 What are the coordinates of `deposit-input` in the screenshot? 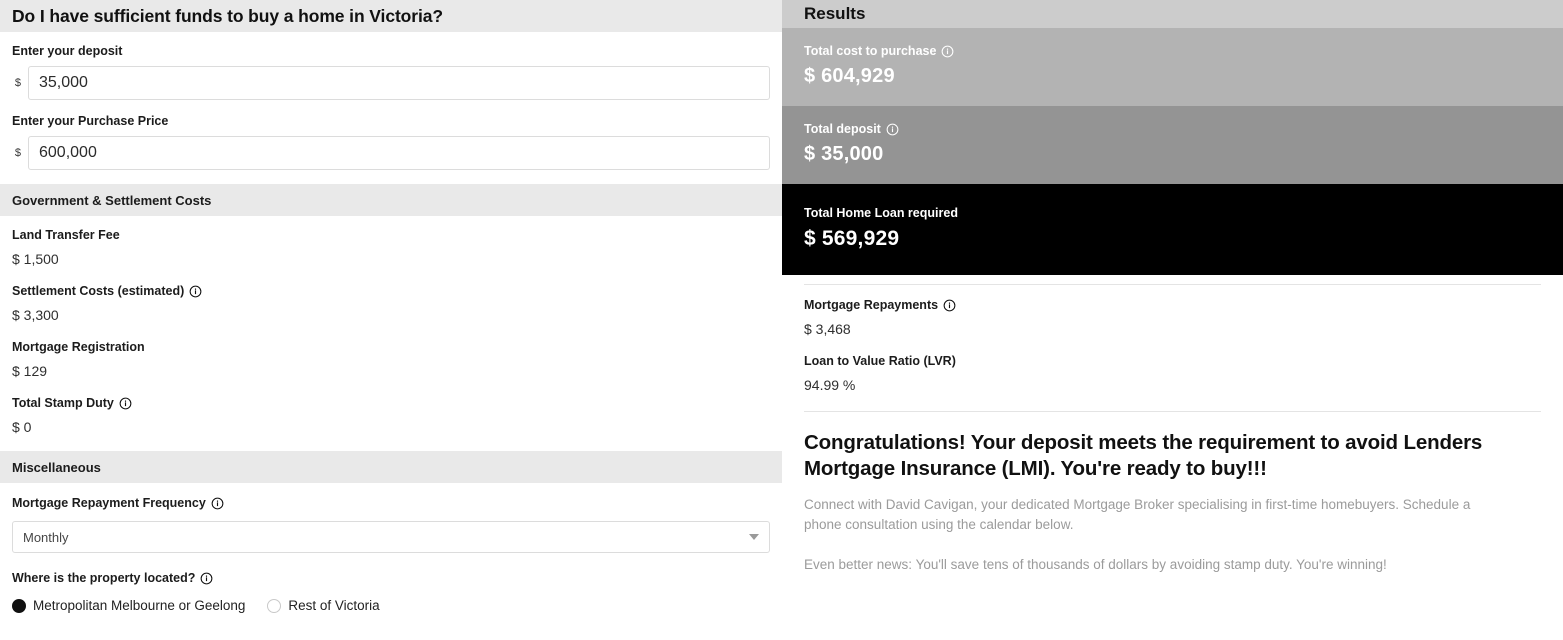 It's located at (399, 83).